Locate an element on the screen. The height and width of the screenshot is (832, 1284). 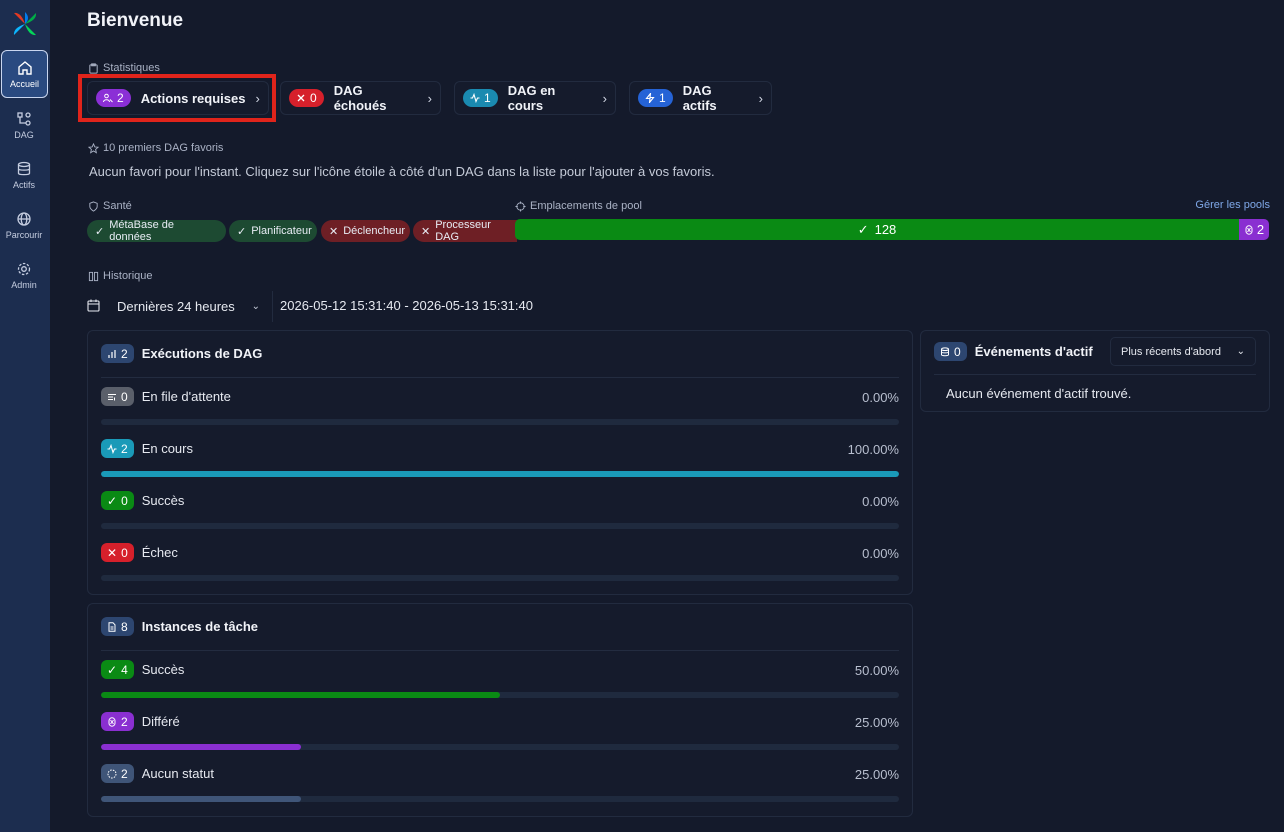
pool-running-segment: ✓ 128 is located at coordinates (877, 229).